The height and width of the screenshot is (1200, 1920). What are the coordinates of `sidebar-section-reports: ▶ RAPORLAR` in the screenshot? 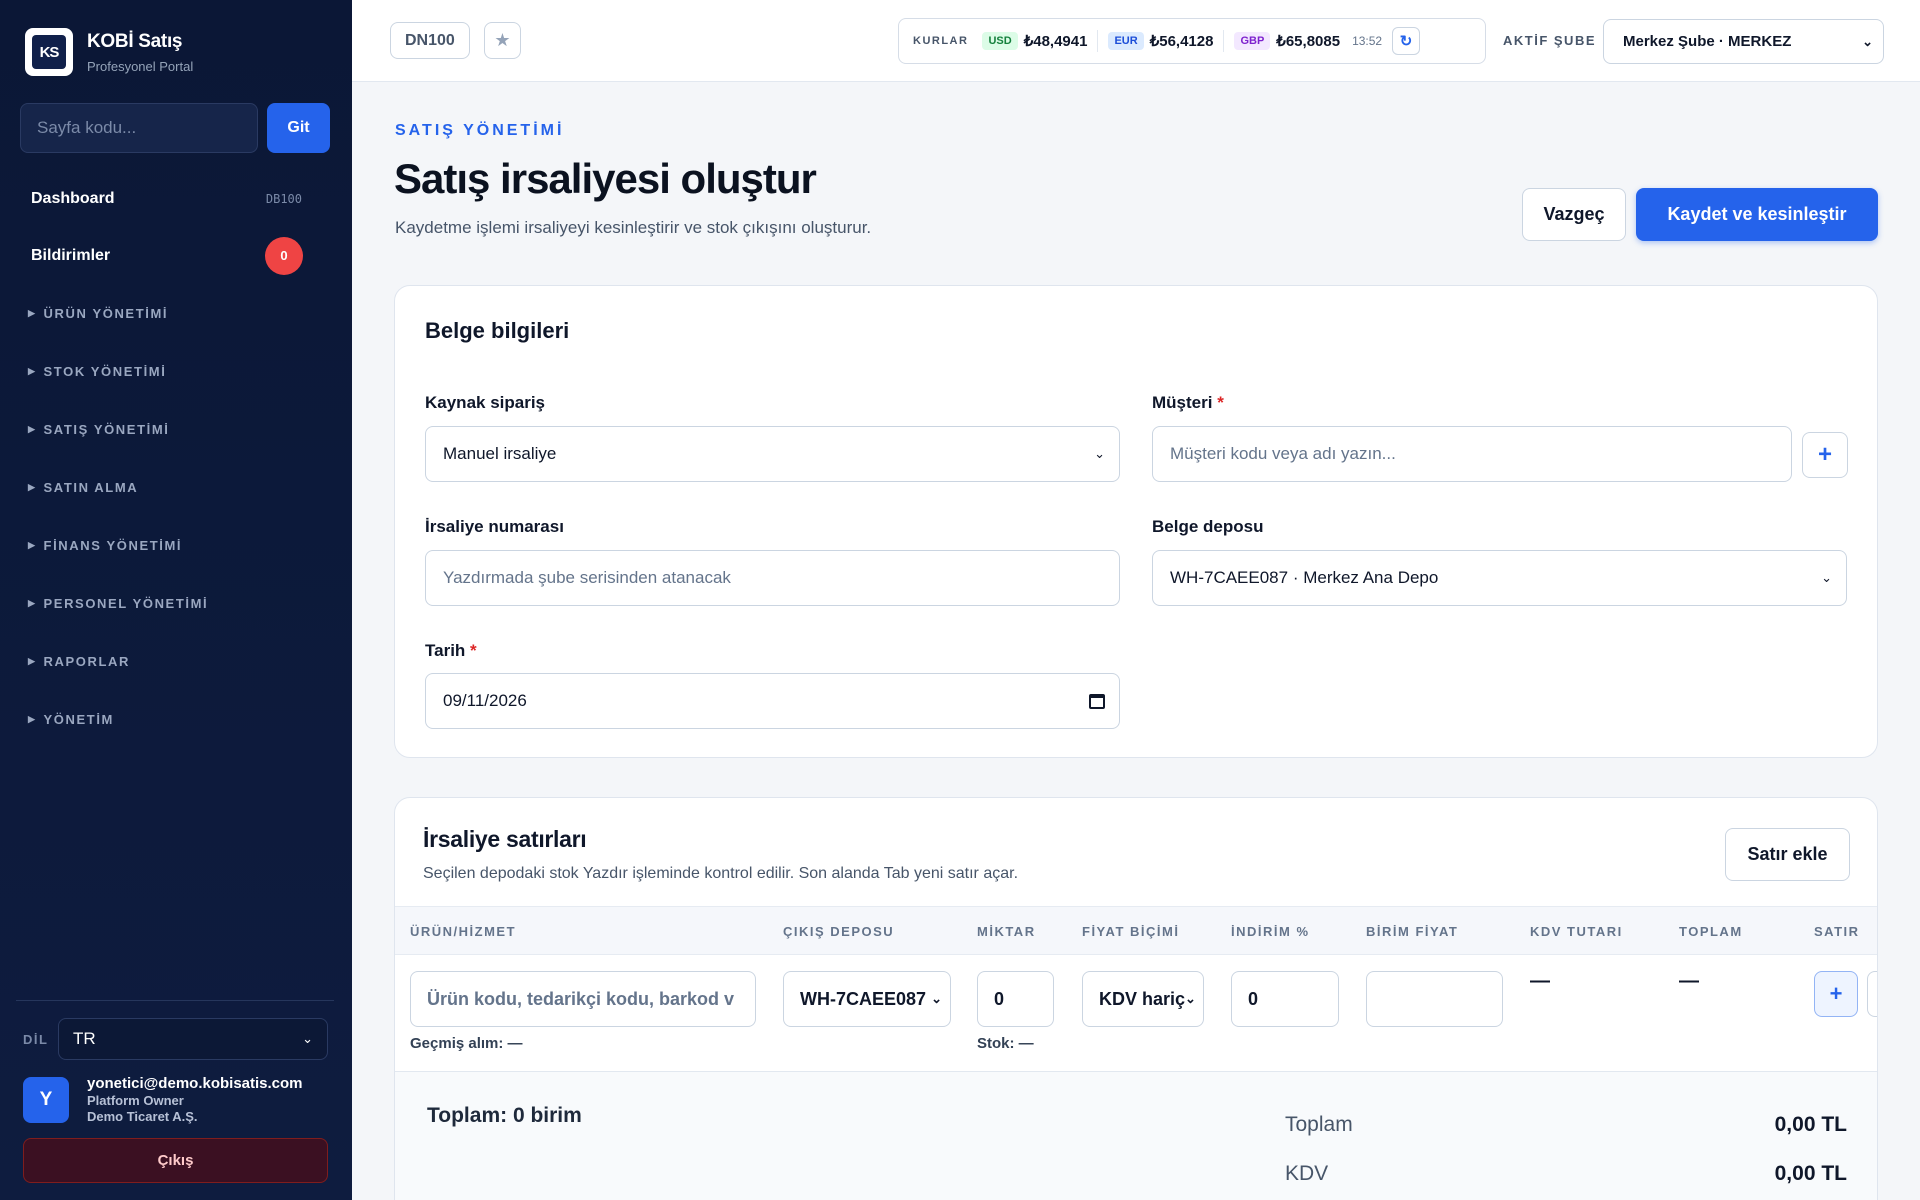 It's located at (176, 661).